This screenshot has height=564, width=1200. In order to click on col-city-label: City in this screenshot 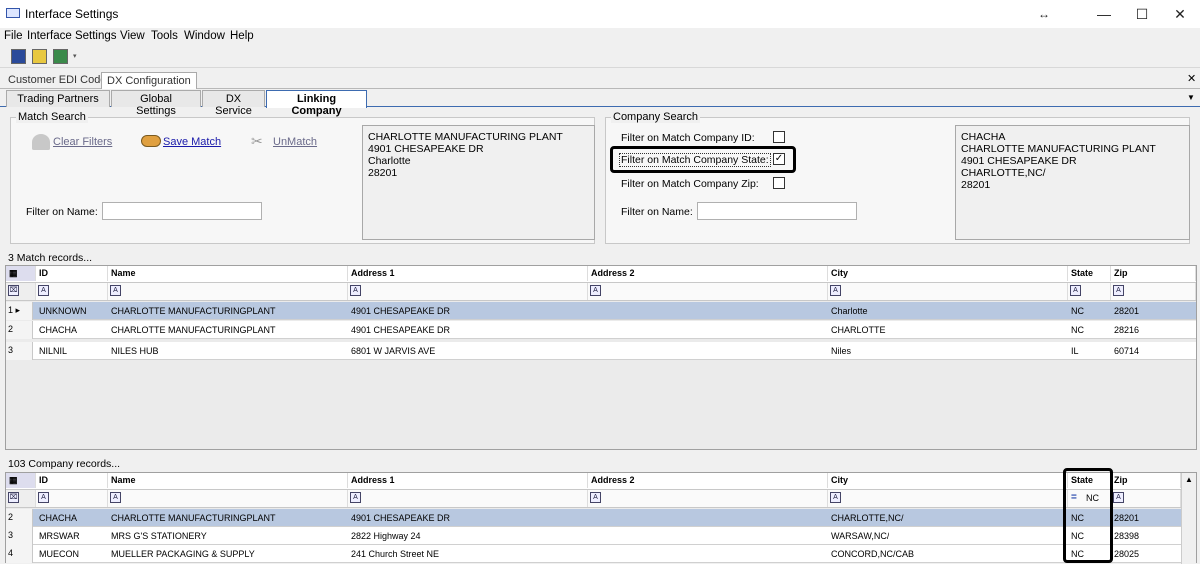, I will do `click(840, 273)`.